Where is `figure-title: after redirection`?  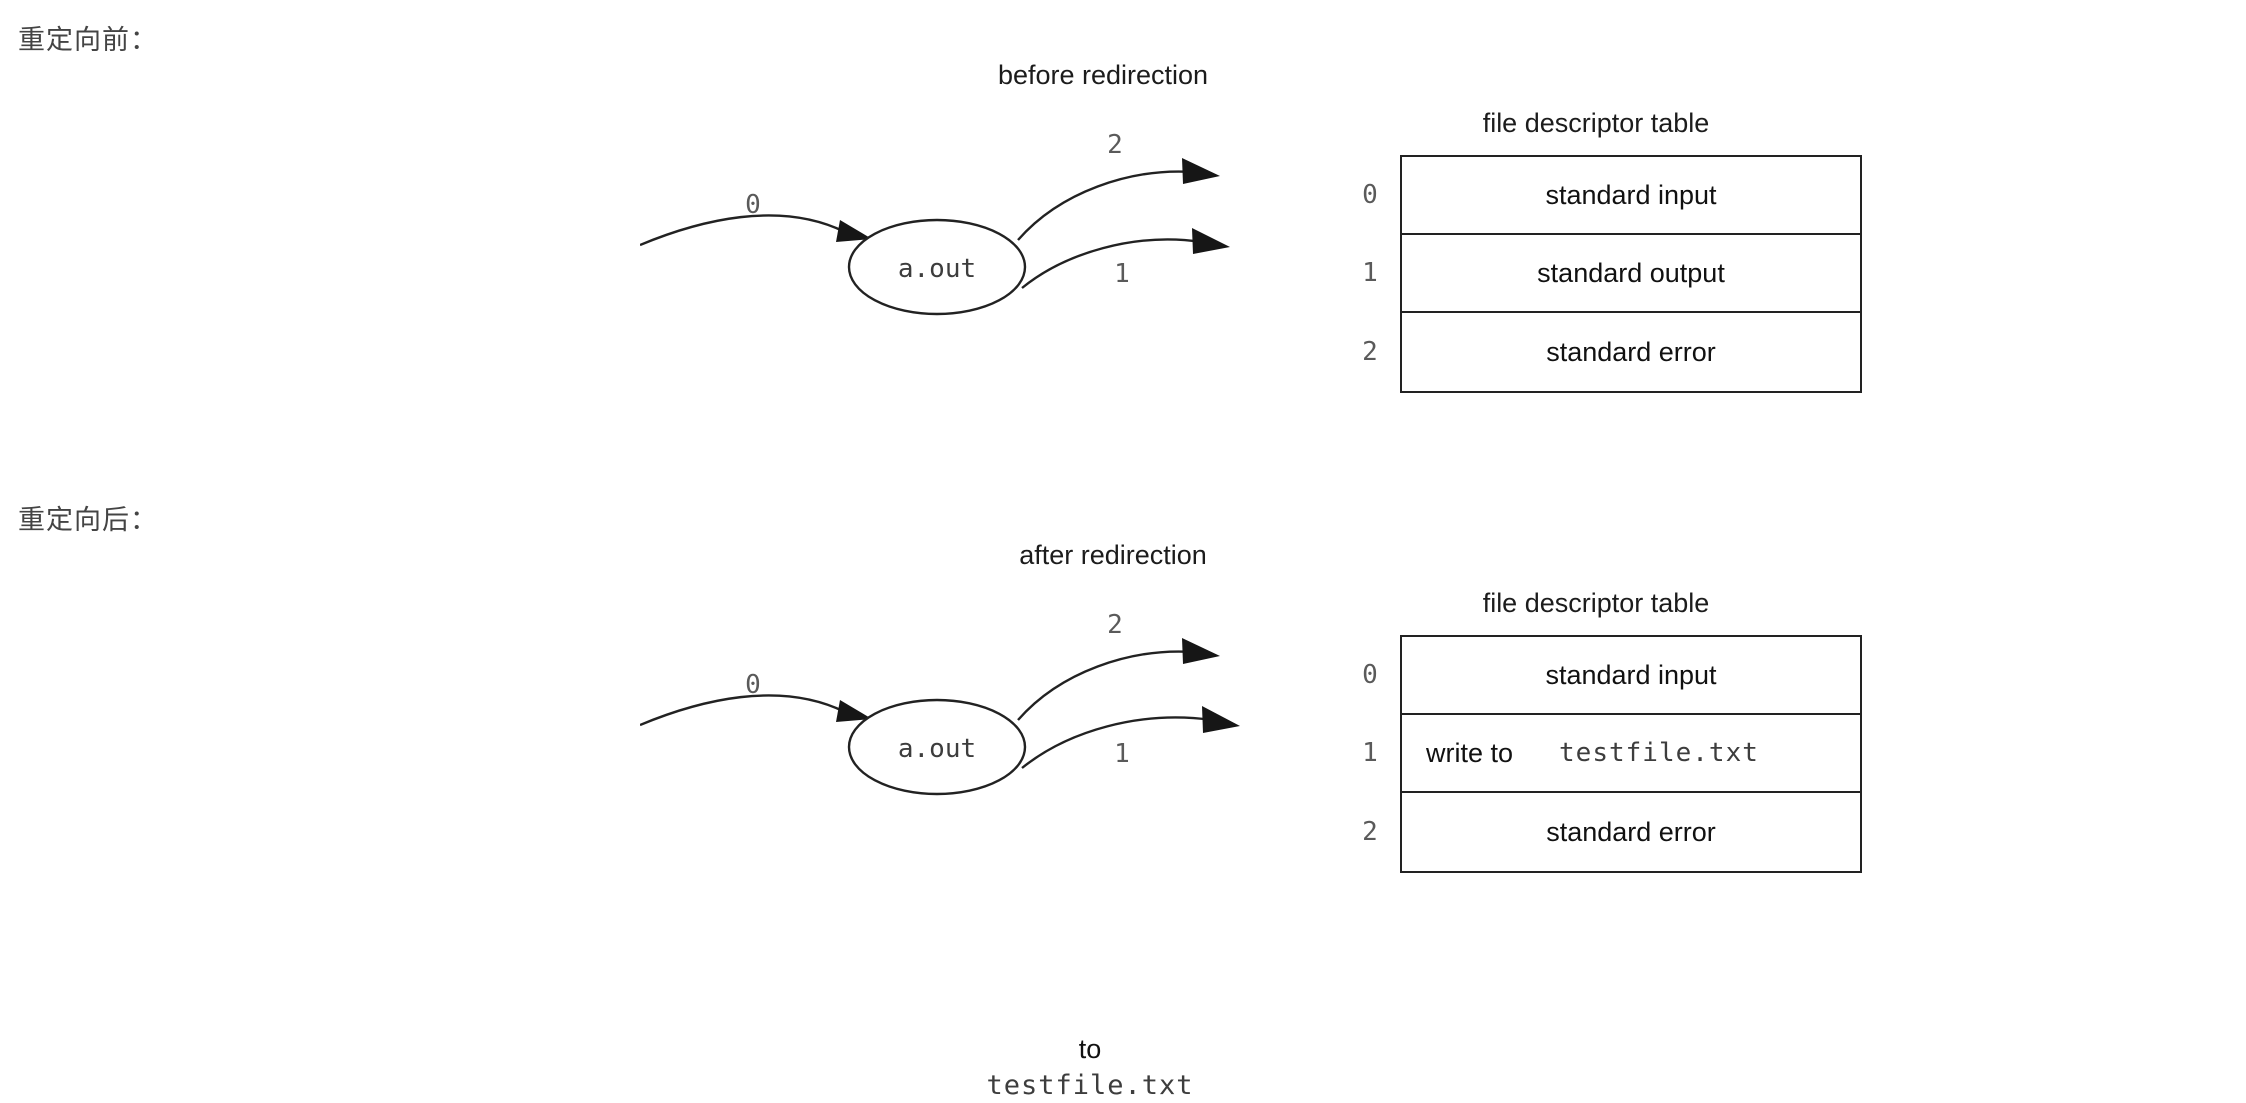
figure-title: after redirection is located at coordinates (1113, 555).